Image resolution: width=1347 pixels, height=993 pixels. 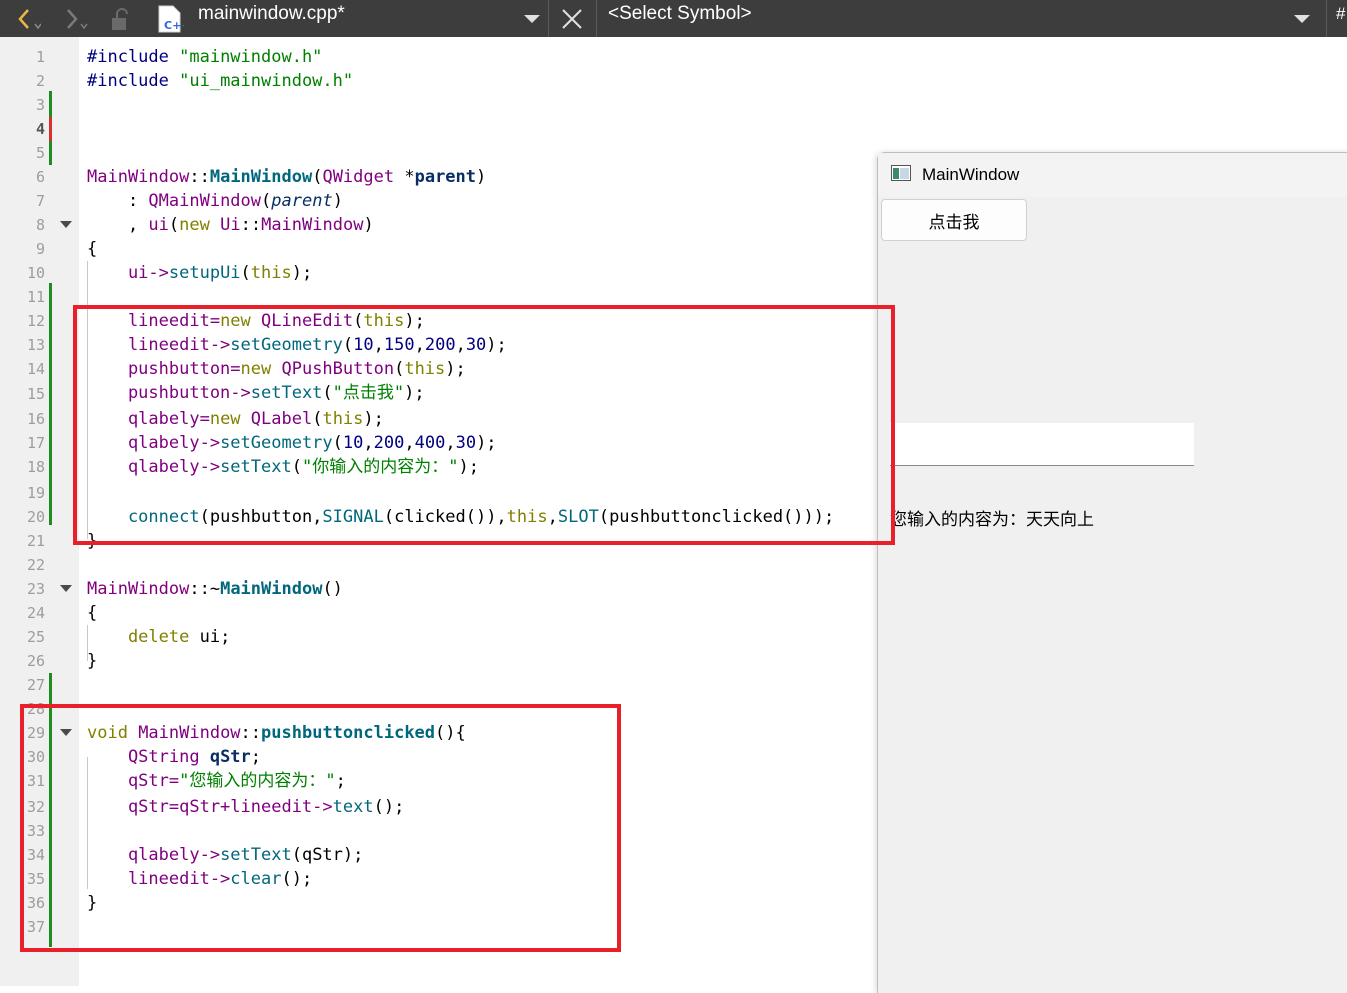 I want to click on code-type: Ui, so click(x=230, y=225).